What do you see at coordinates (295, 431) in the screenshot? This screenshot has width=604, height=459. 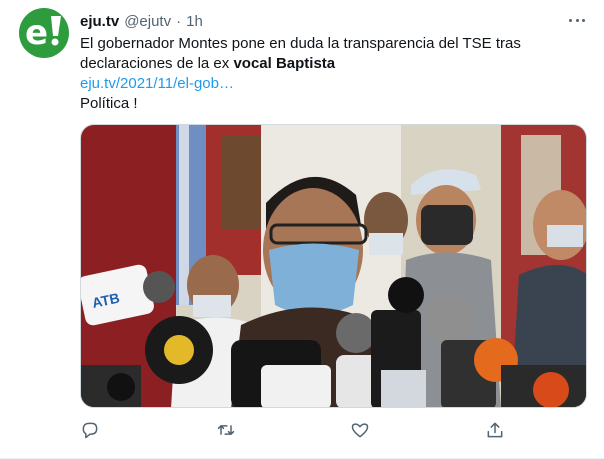 I see `tweet-actions` at bounding box center [295, 431].